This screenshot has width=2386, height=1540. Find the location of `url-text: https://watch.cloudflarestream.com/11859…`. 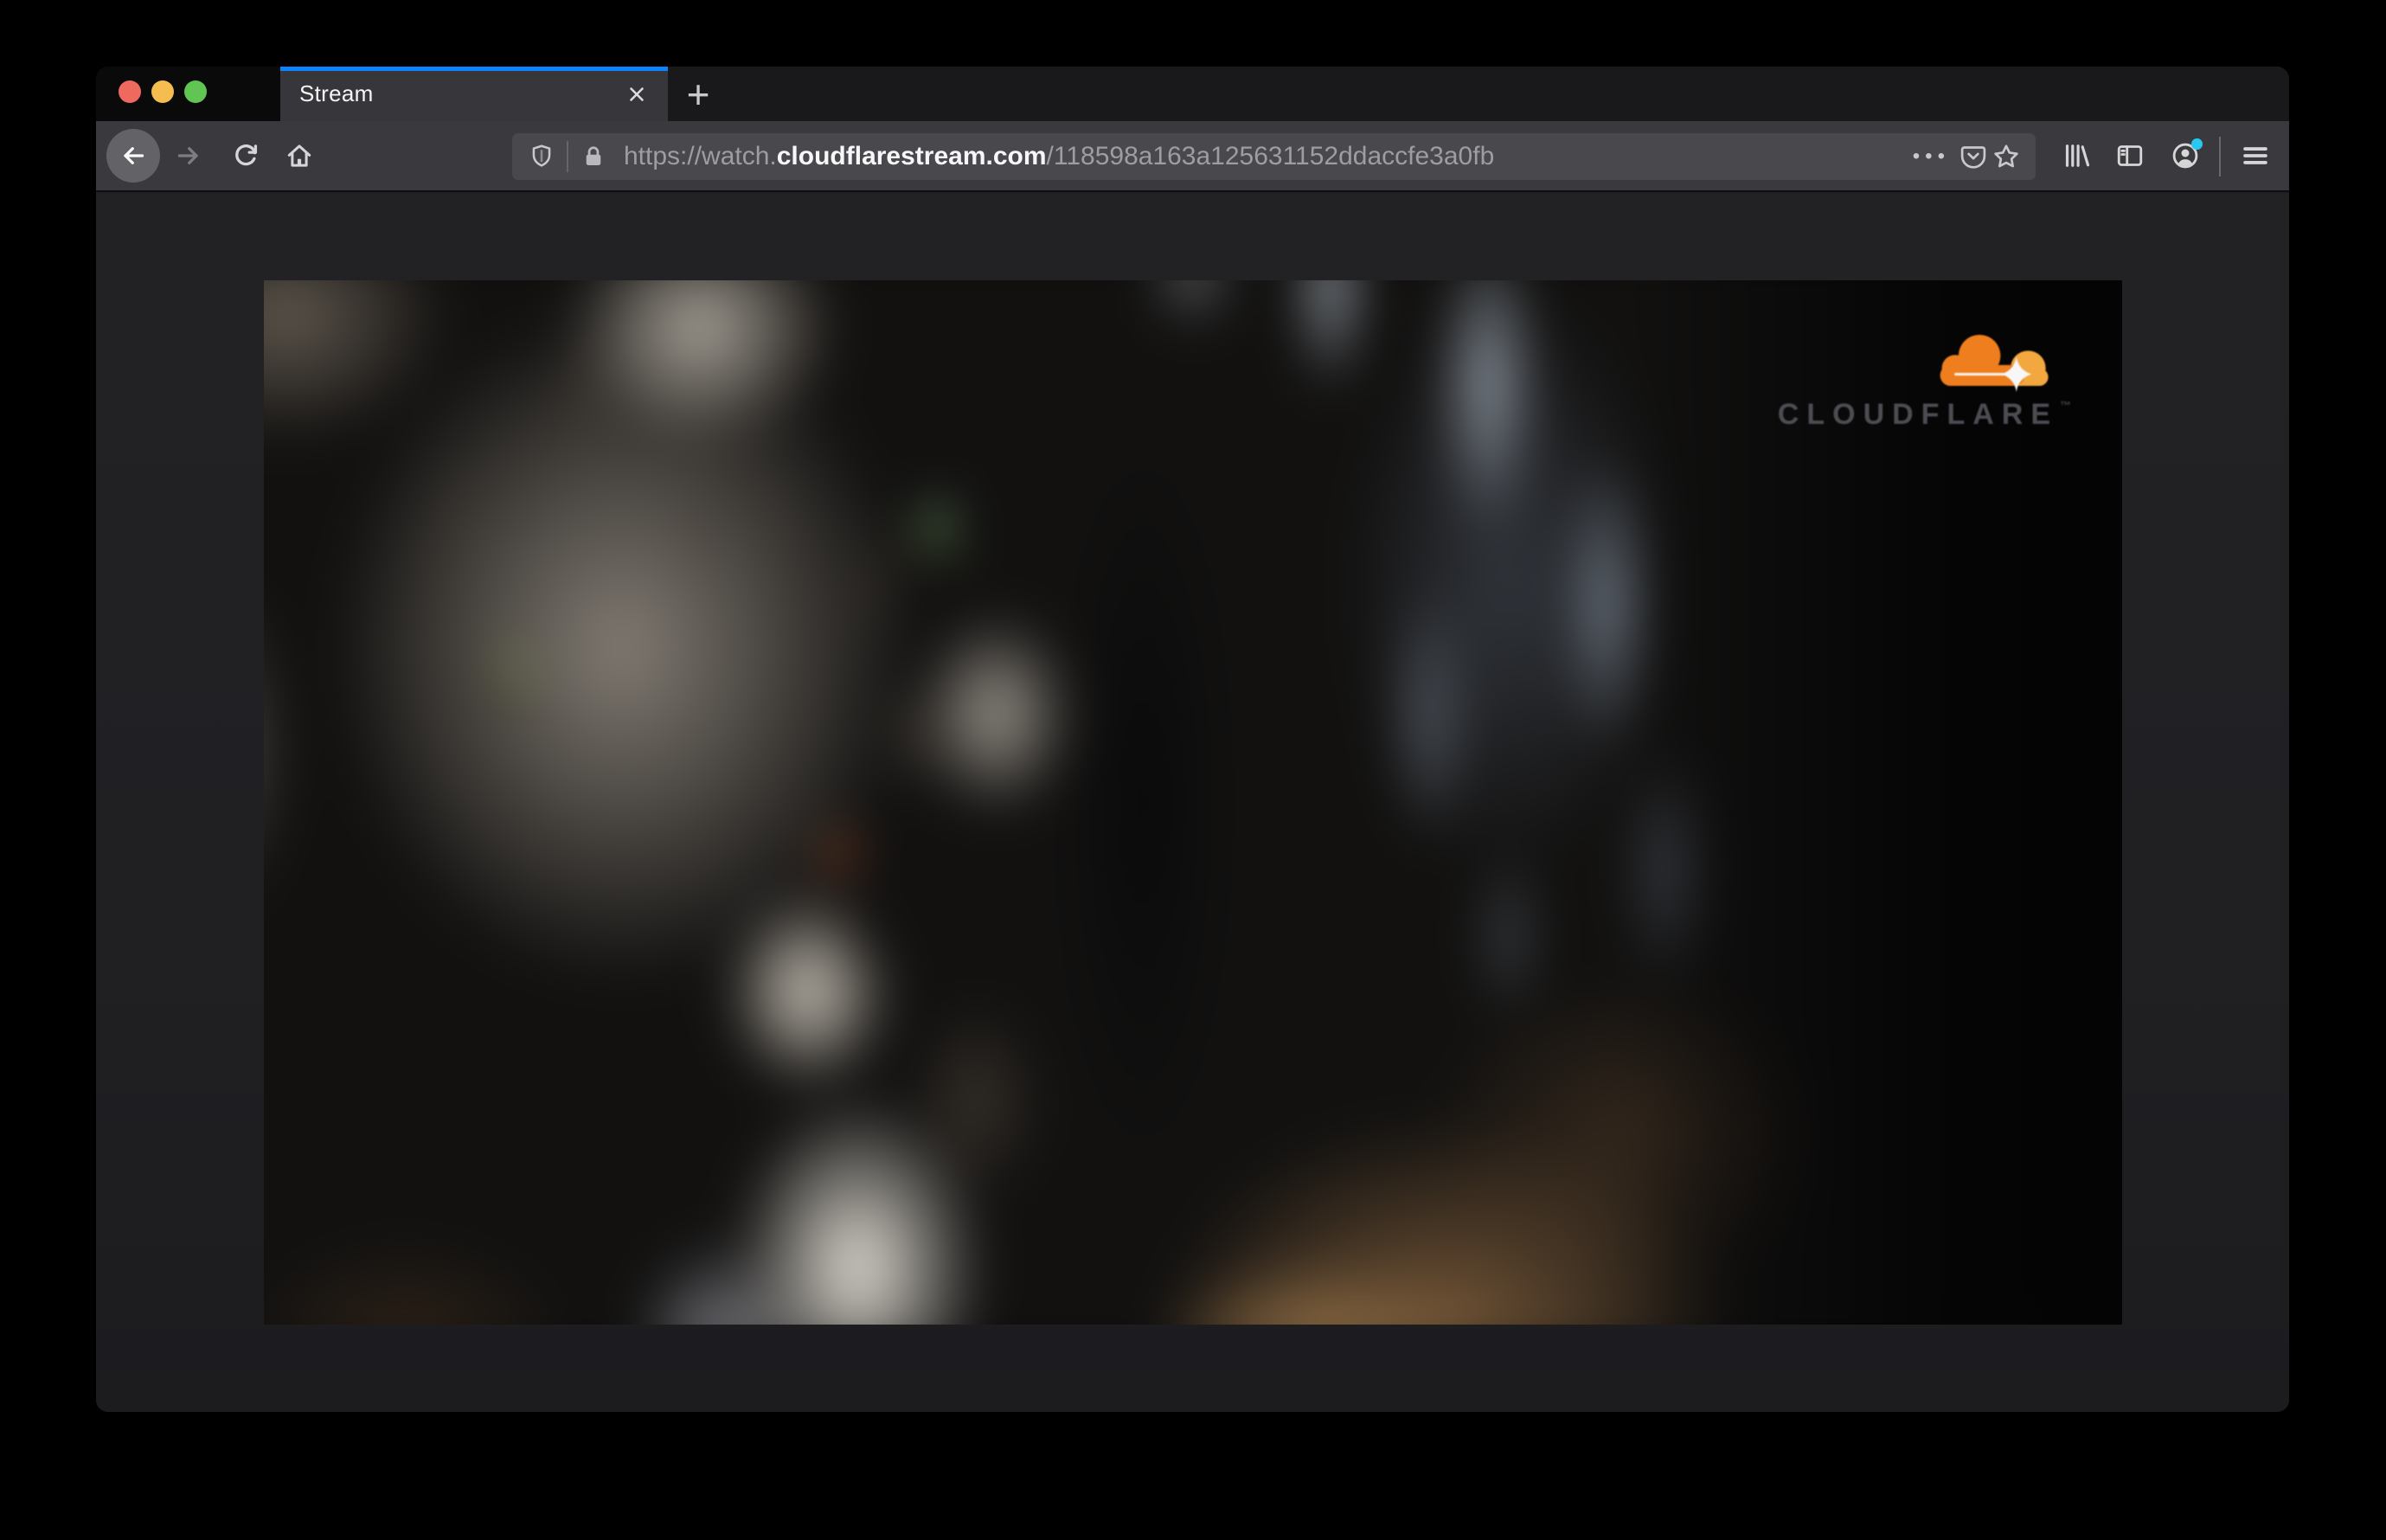

url-text: https://watch.cloudflarestream.com/11859… is located at coordinates (1265, 156).